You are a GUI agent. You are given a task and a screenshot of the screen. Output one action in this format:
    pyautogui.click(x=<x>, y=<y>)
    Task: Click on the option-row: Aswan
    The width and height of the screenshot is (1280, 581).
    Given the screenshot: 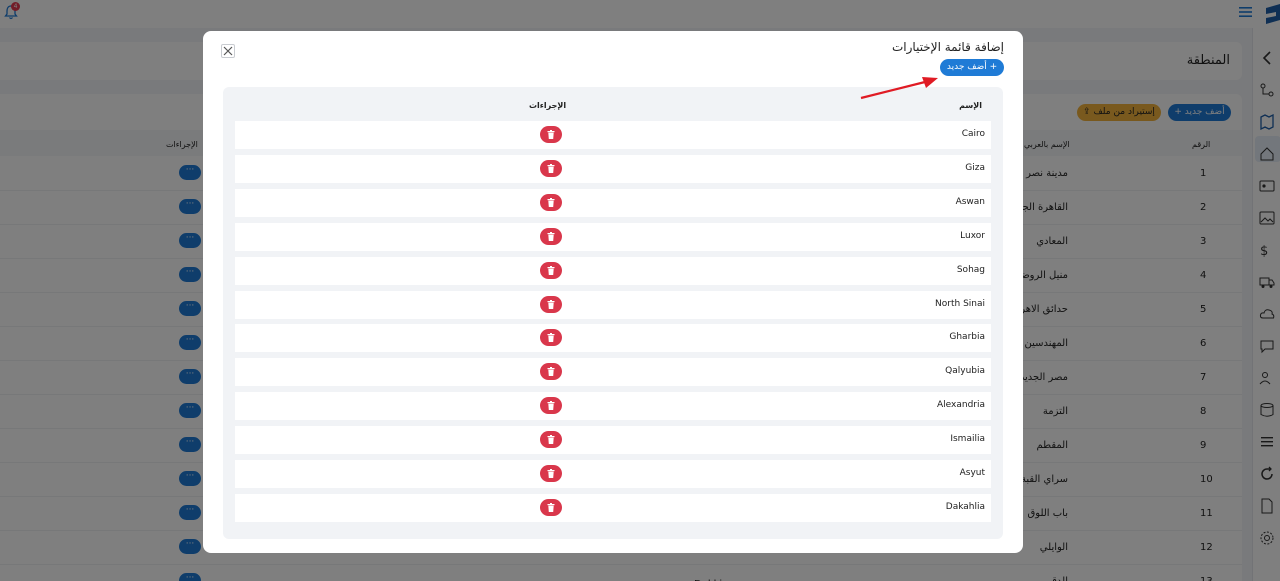 What is the action you would take?
    pyautogui.click(x=613, y=202)
    